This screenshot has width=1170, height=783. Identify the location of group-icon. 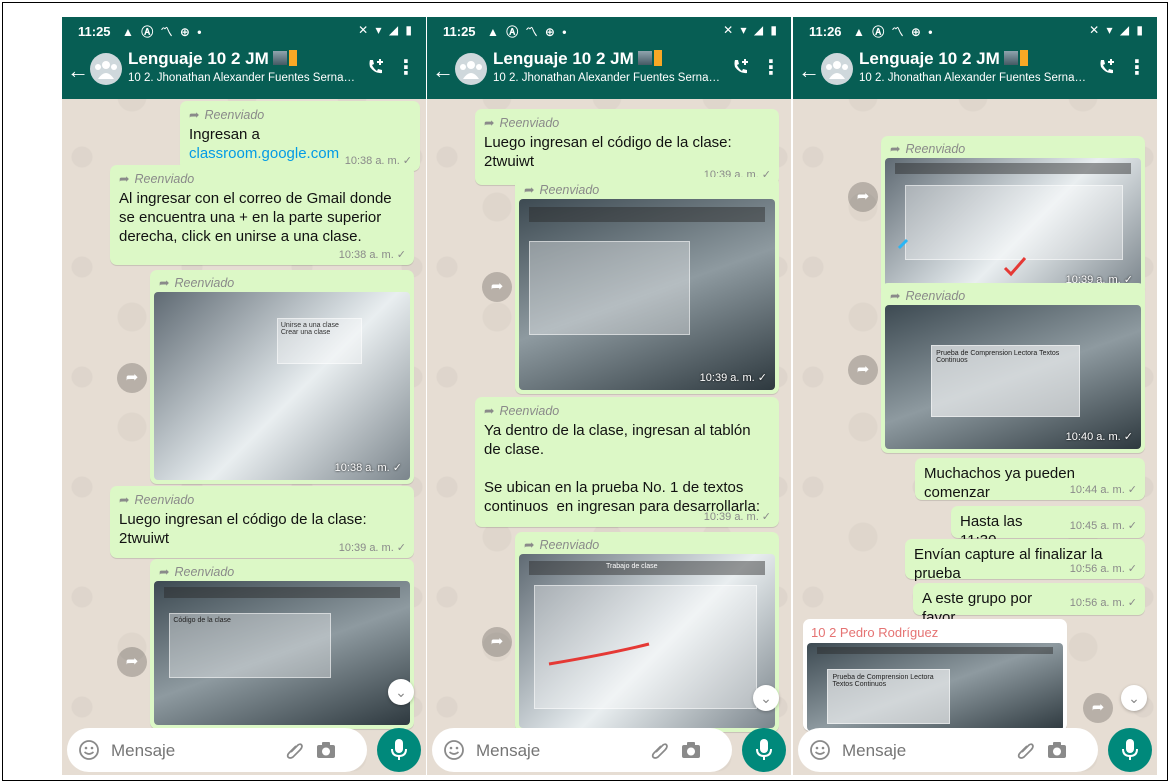
(106, 70).